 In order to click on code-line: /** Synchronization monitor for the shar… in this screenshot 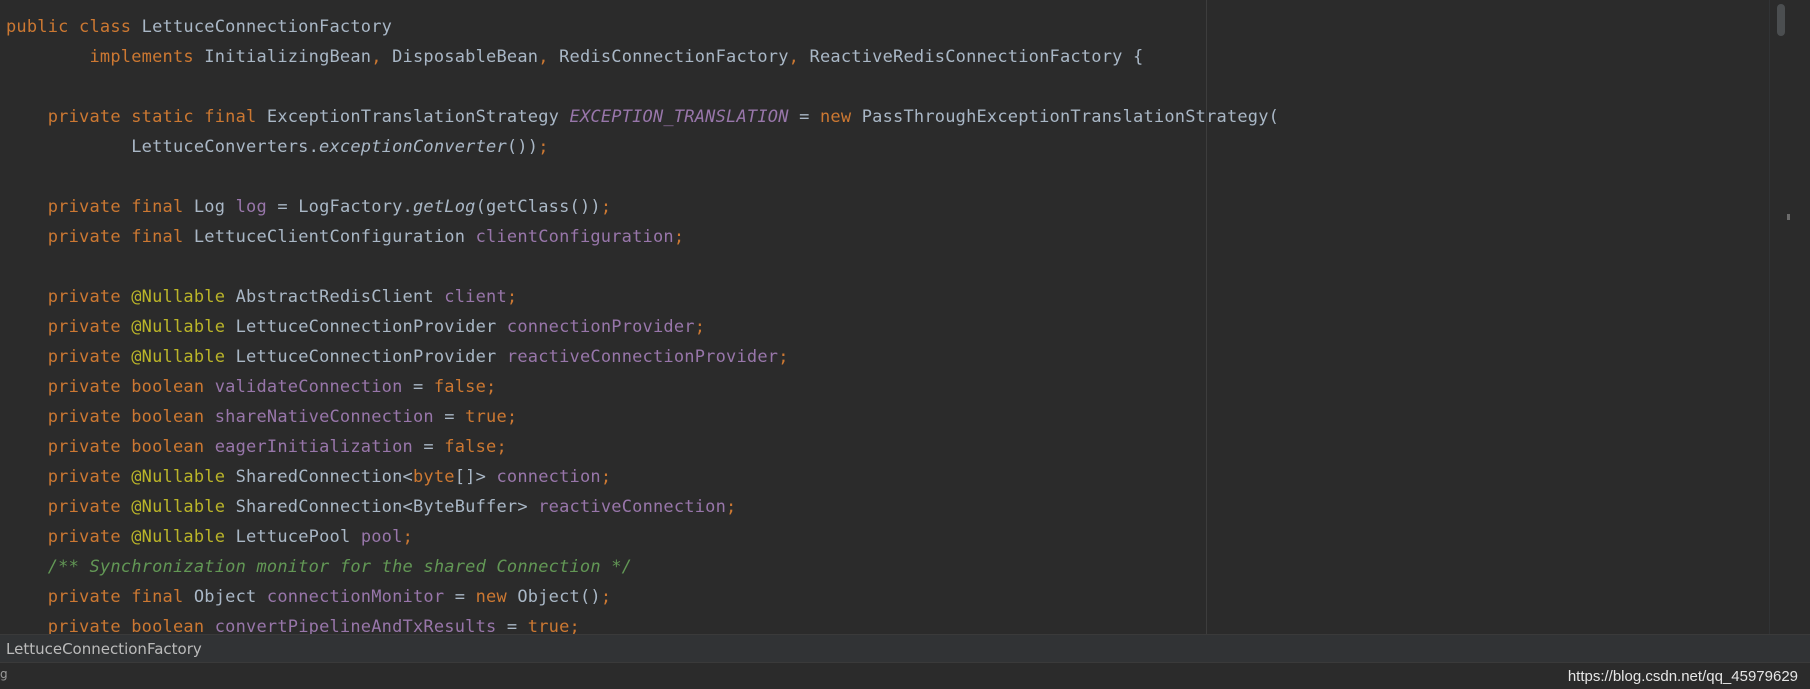, I will do `click(642, 567)`.